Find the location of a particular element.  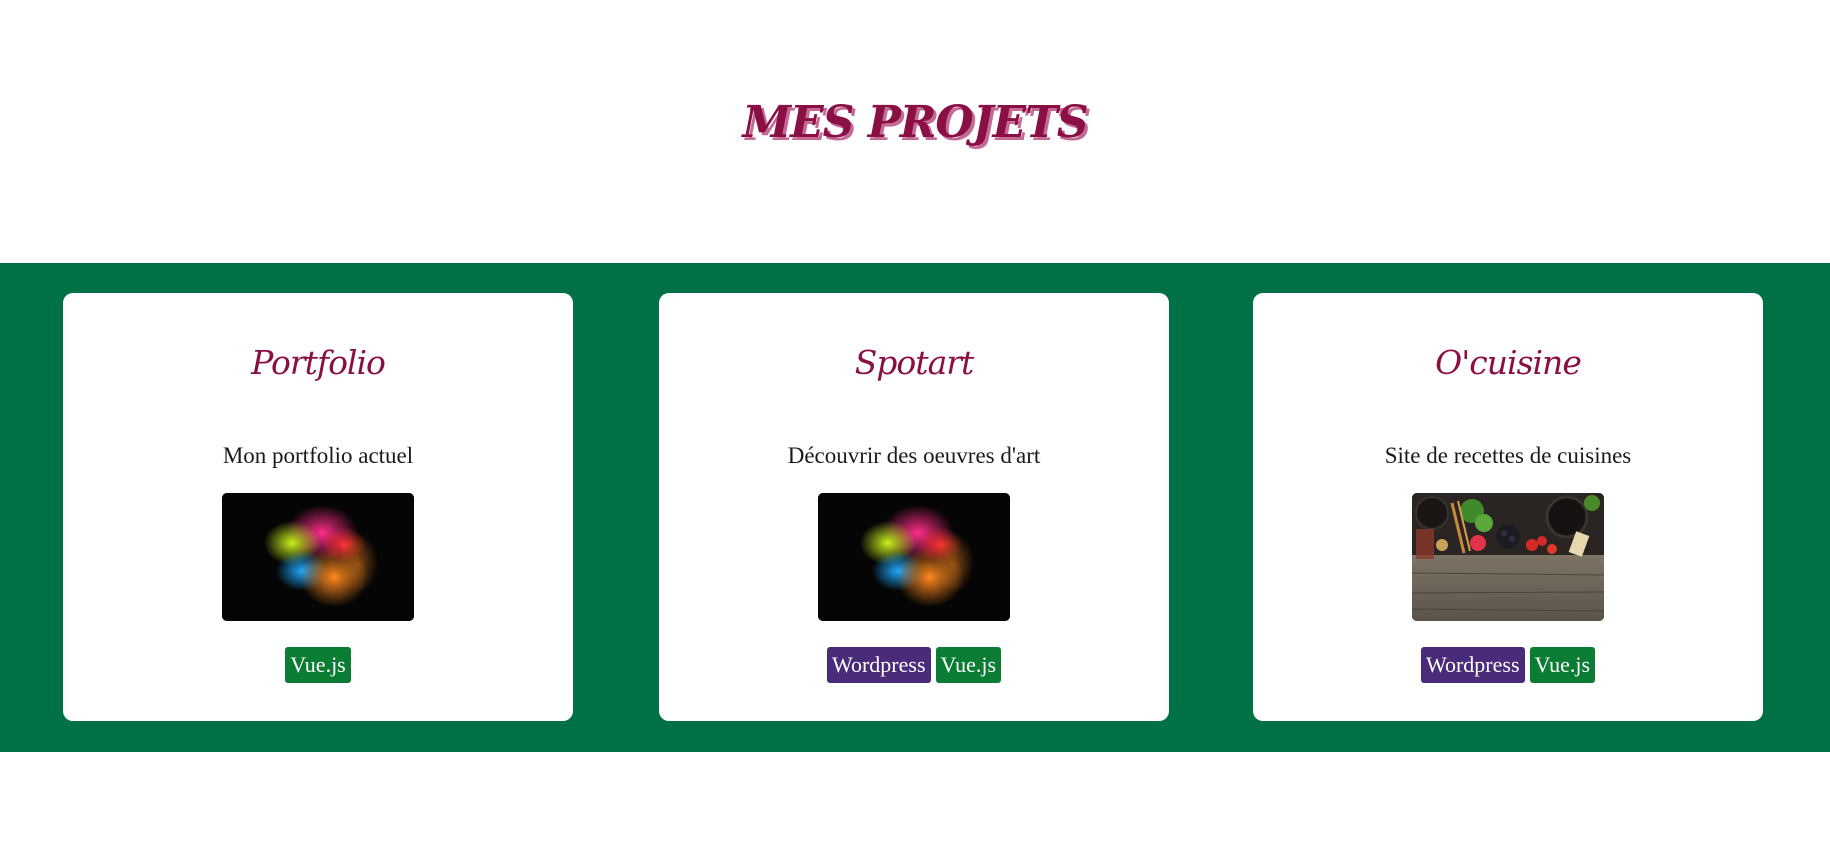

project-title: O'cuisine is located at coordinates (1508, 362).